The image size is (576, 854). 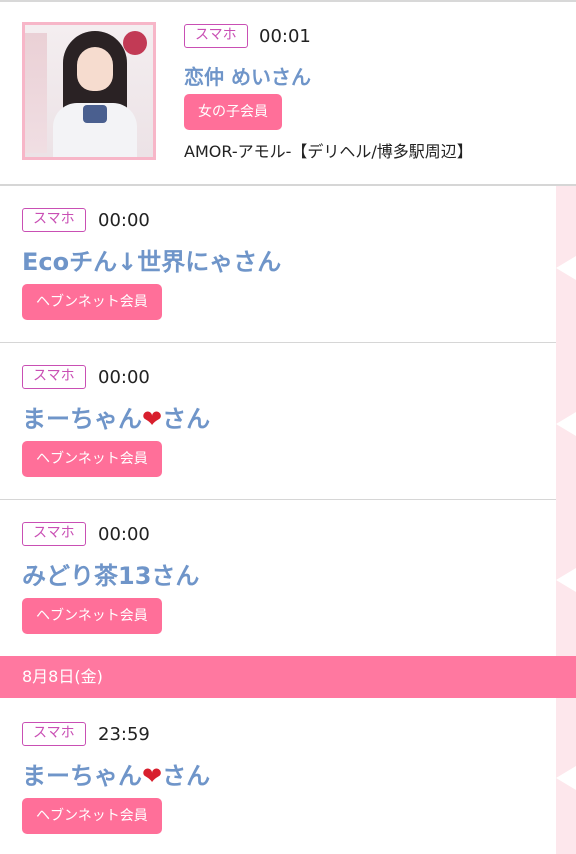 What do you see at coordinates (124, 734) in the screenshot?
I see `access-time: 23:59` at bounding box center [124, 734].